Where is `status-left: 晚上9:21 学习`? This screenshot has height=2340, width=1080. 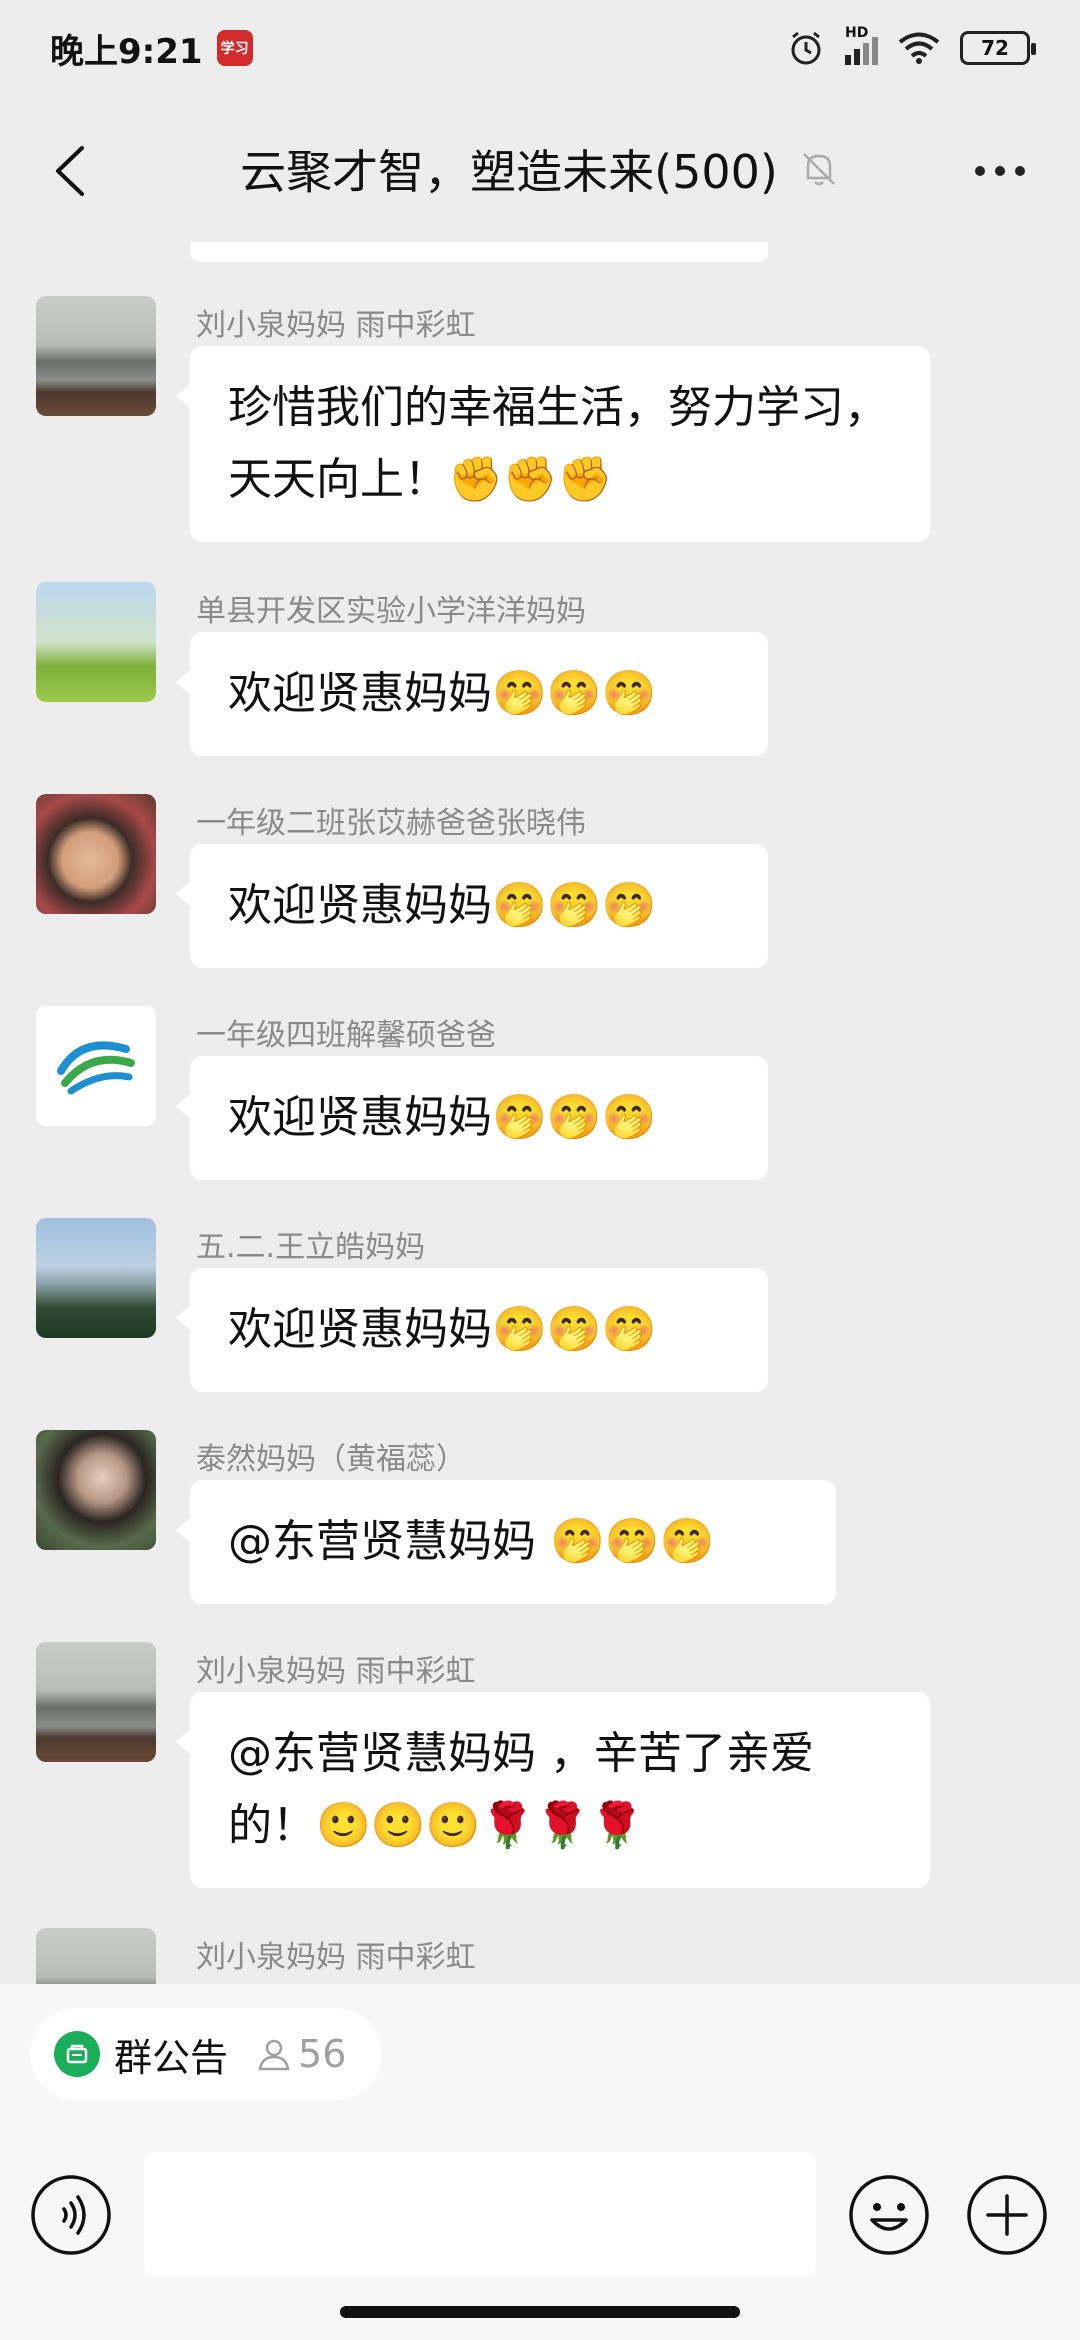
status-left: 晚上9:21 学习 is located at coordinates (151, 48).